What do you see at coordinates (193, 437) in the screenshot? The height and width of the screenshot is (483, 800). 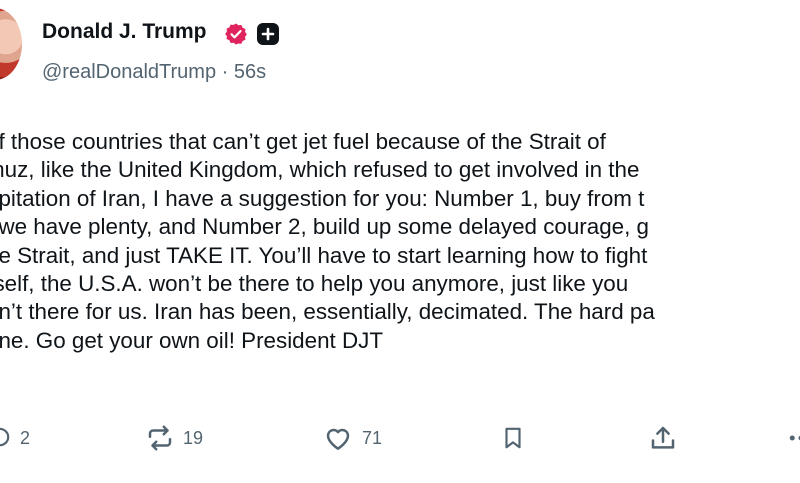 I see `repost-count: 19` at bounding box center [193, 437].